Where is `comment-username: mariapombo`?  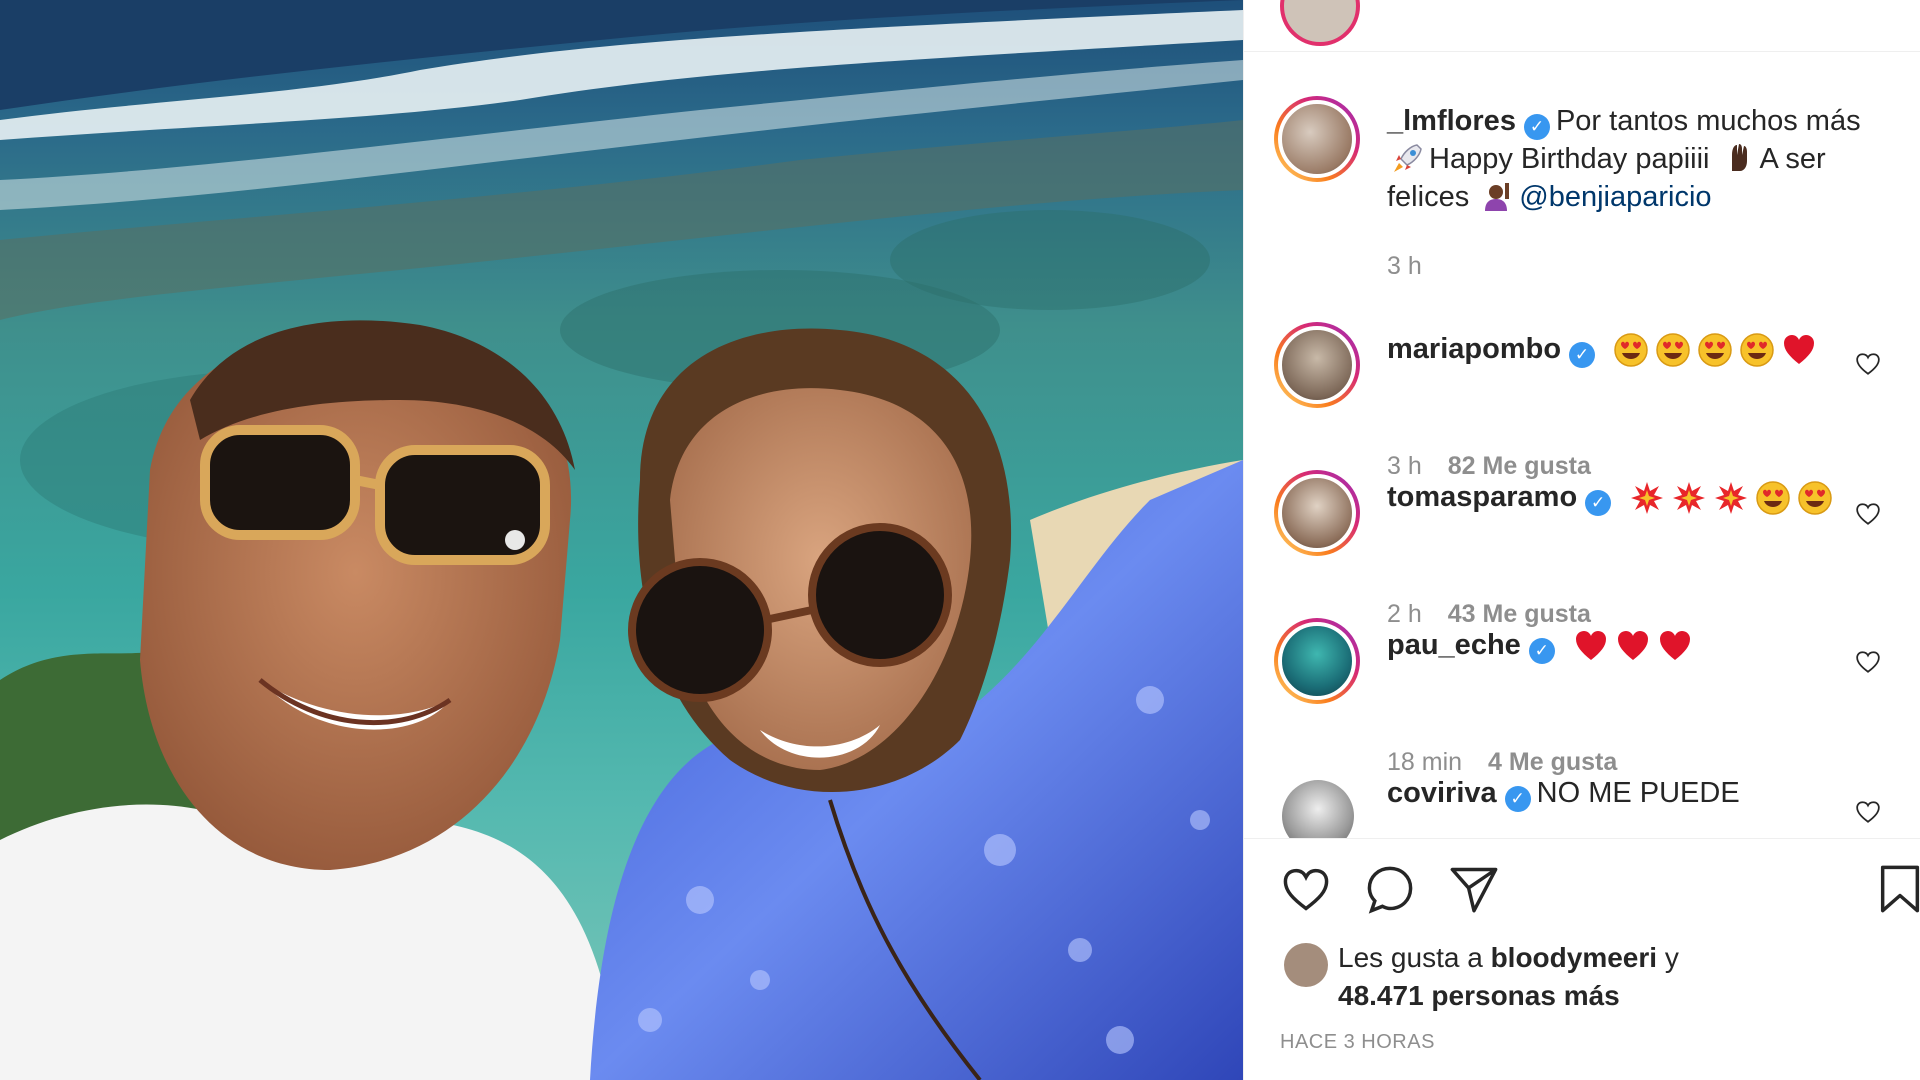
comment-username: mariapombo is located at coordinates (1474, 349).